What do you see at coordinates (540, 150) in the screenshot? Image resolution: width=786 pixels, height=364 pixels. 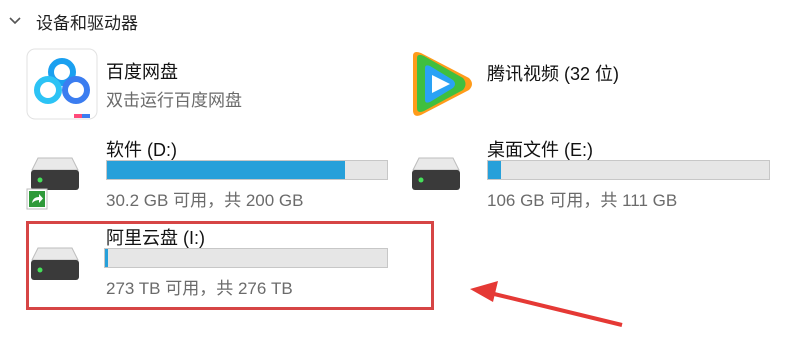 I see `drive-name: 桌面文件 (E:)` at bounding box center [540, 150].